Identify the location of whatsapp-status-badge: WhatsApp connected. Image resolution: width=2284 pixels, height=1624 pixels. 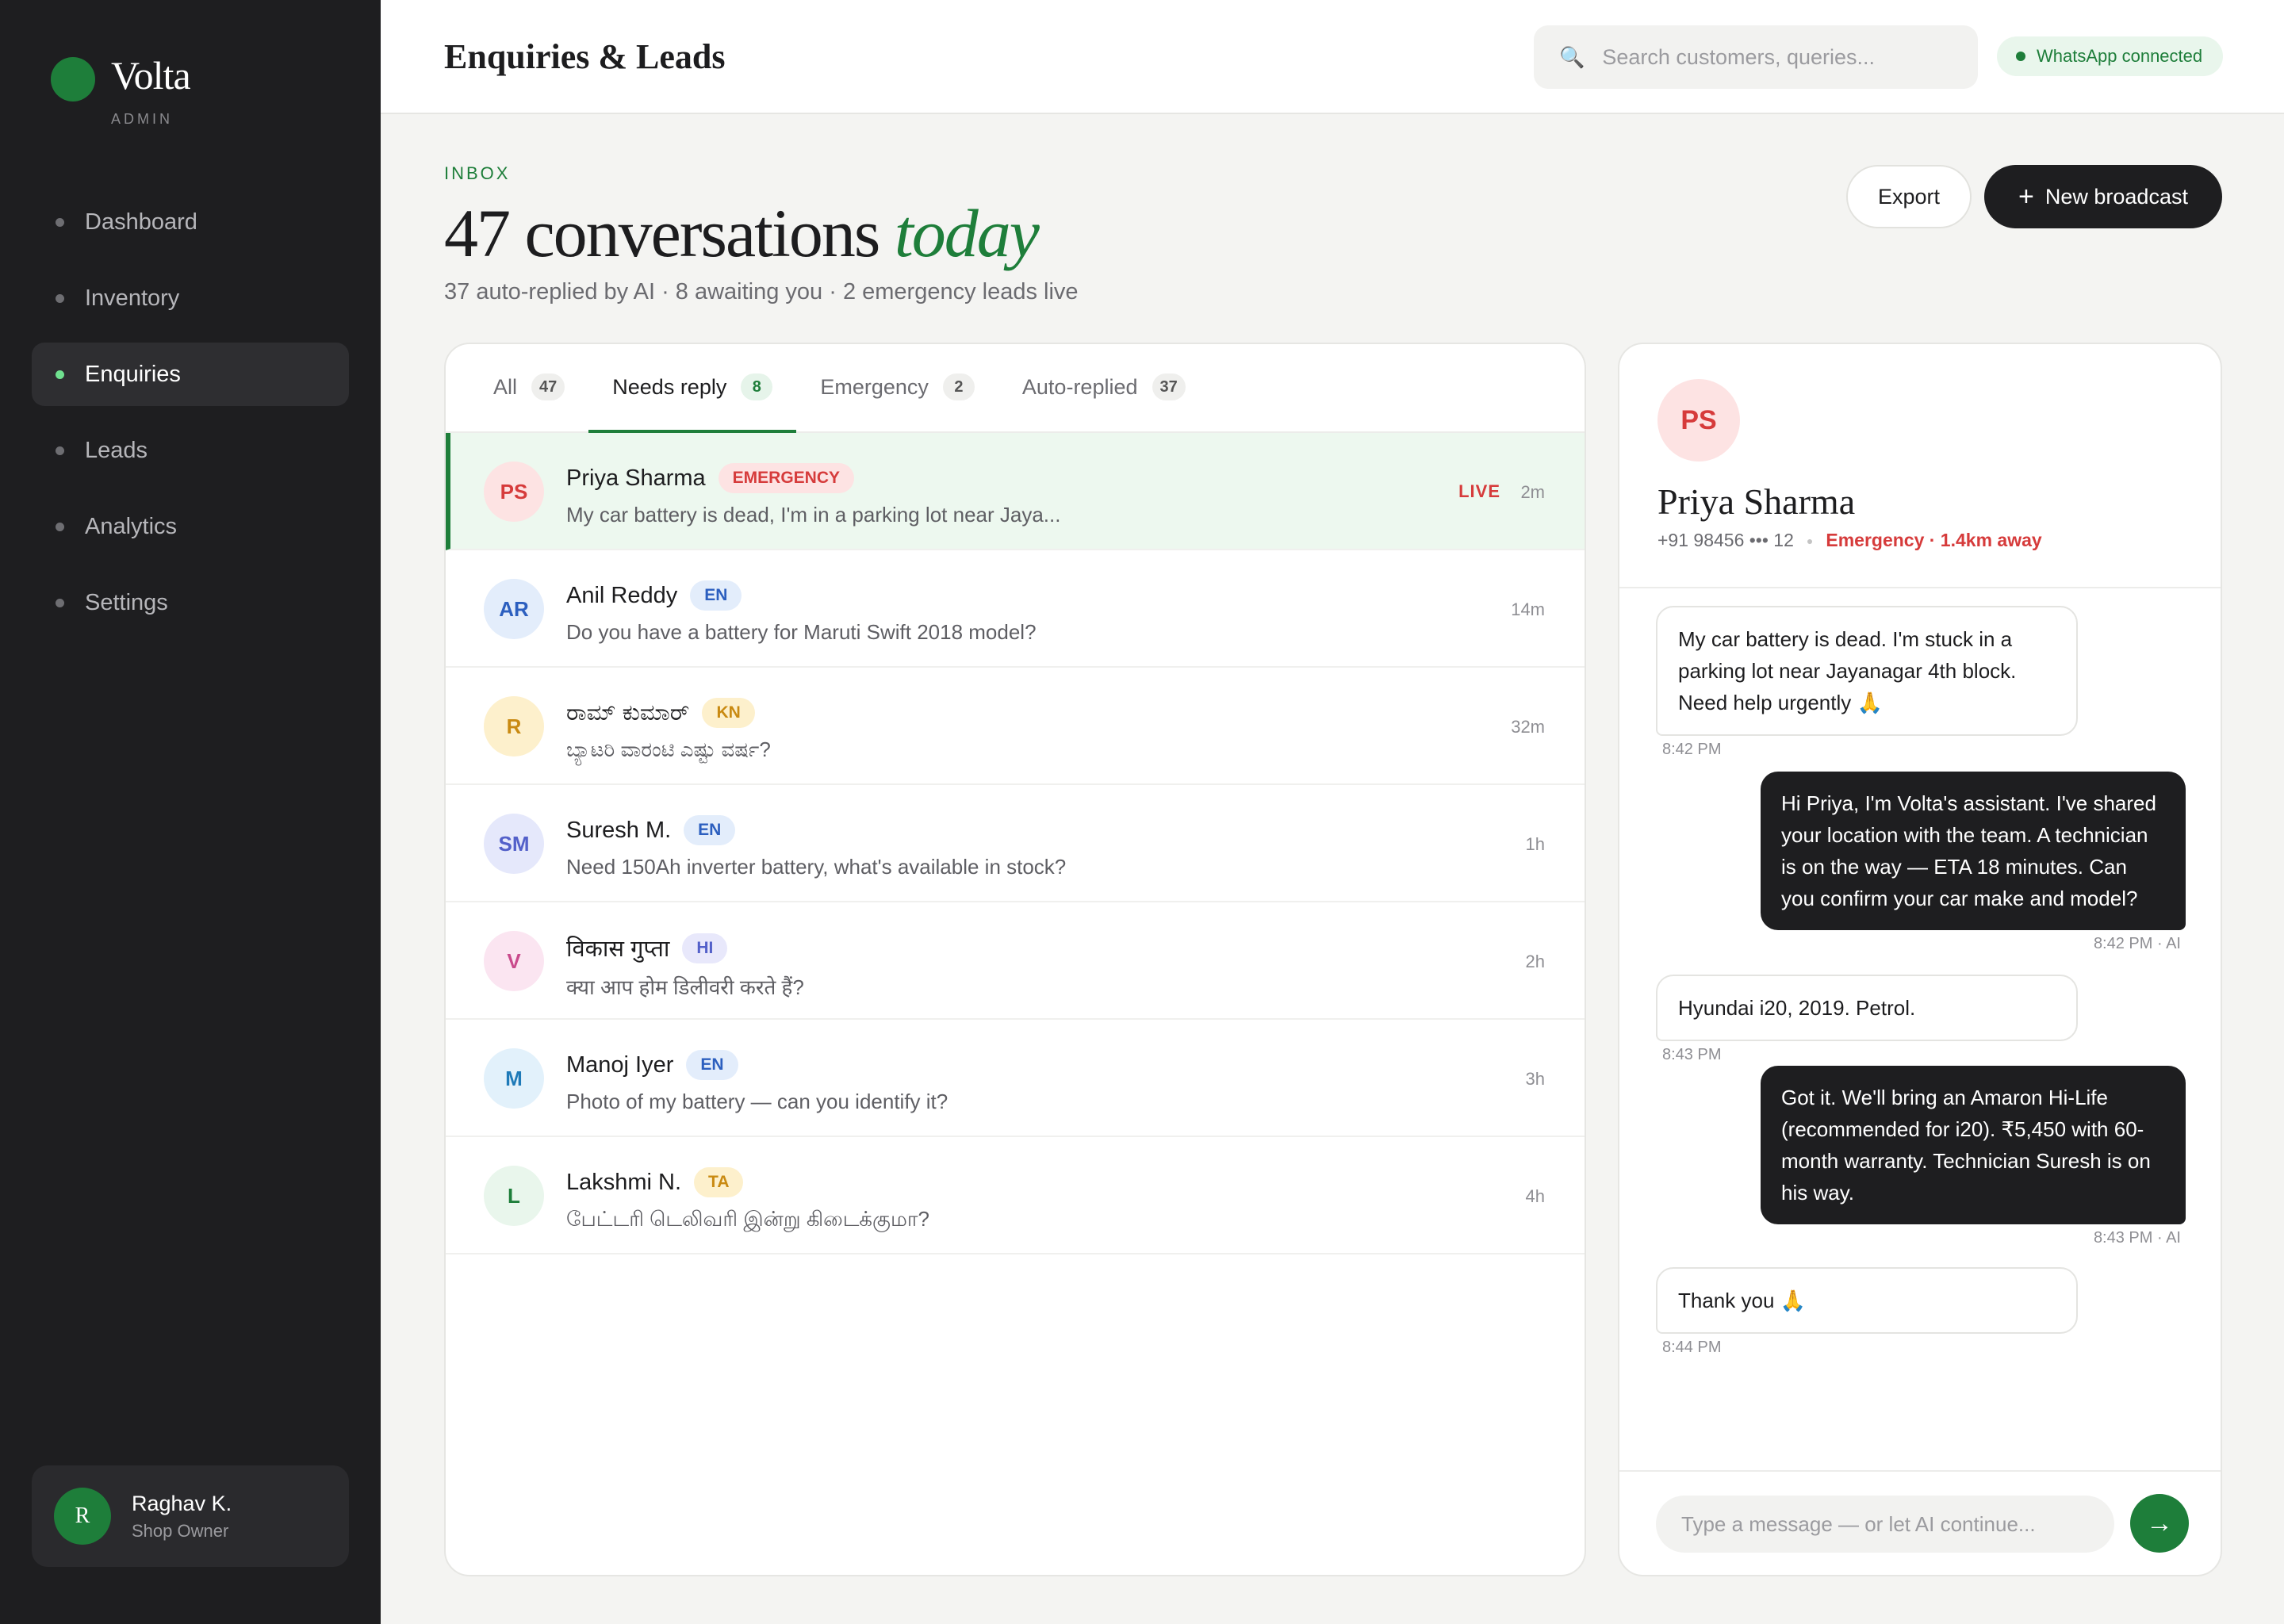
(2110, 56).